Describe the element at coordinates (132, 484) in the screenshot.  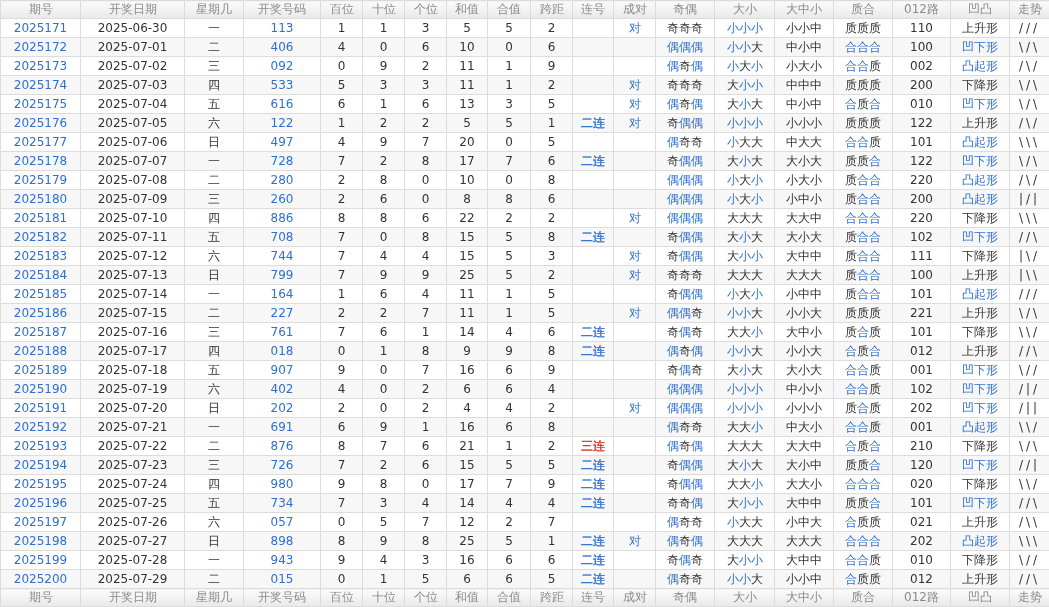
I see `draw-date: 2025-07-24` at that location.